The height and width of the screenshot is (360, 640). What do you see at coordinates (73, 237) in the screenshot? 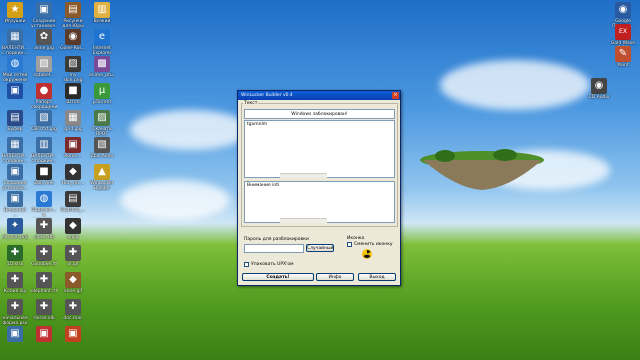
I see `desktop-icon-label: a.jpg` at bounding box center [73, 237].